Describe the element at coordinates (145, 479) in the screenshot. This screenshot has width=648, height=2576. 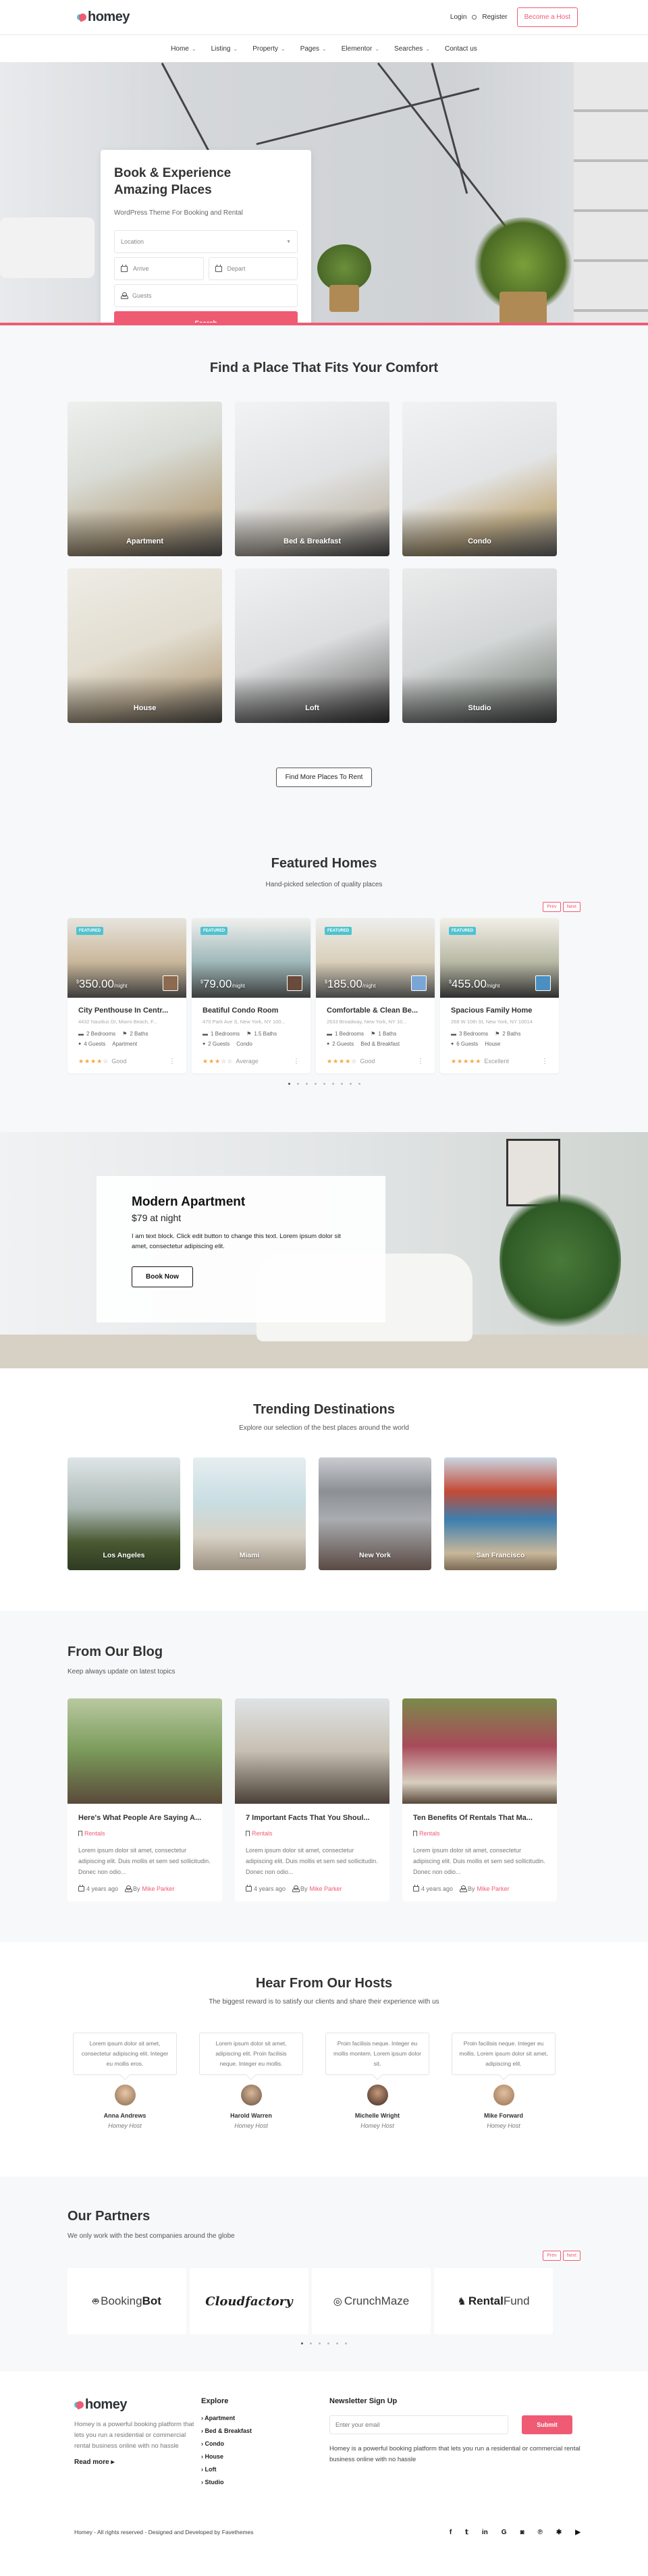
I see `category-card: Apartment` at that location.